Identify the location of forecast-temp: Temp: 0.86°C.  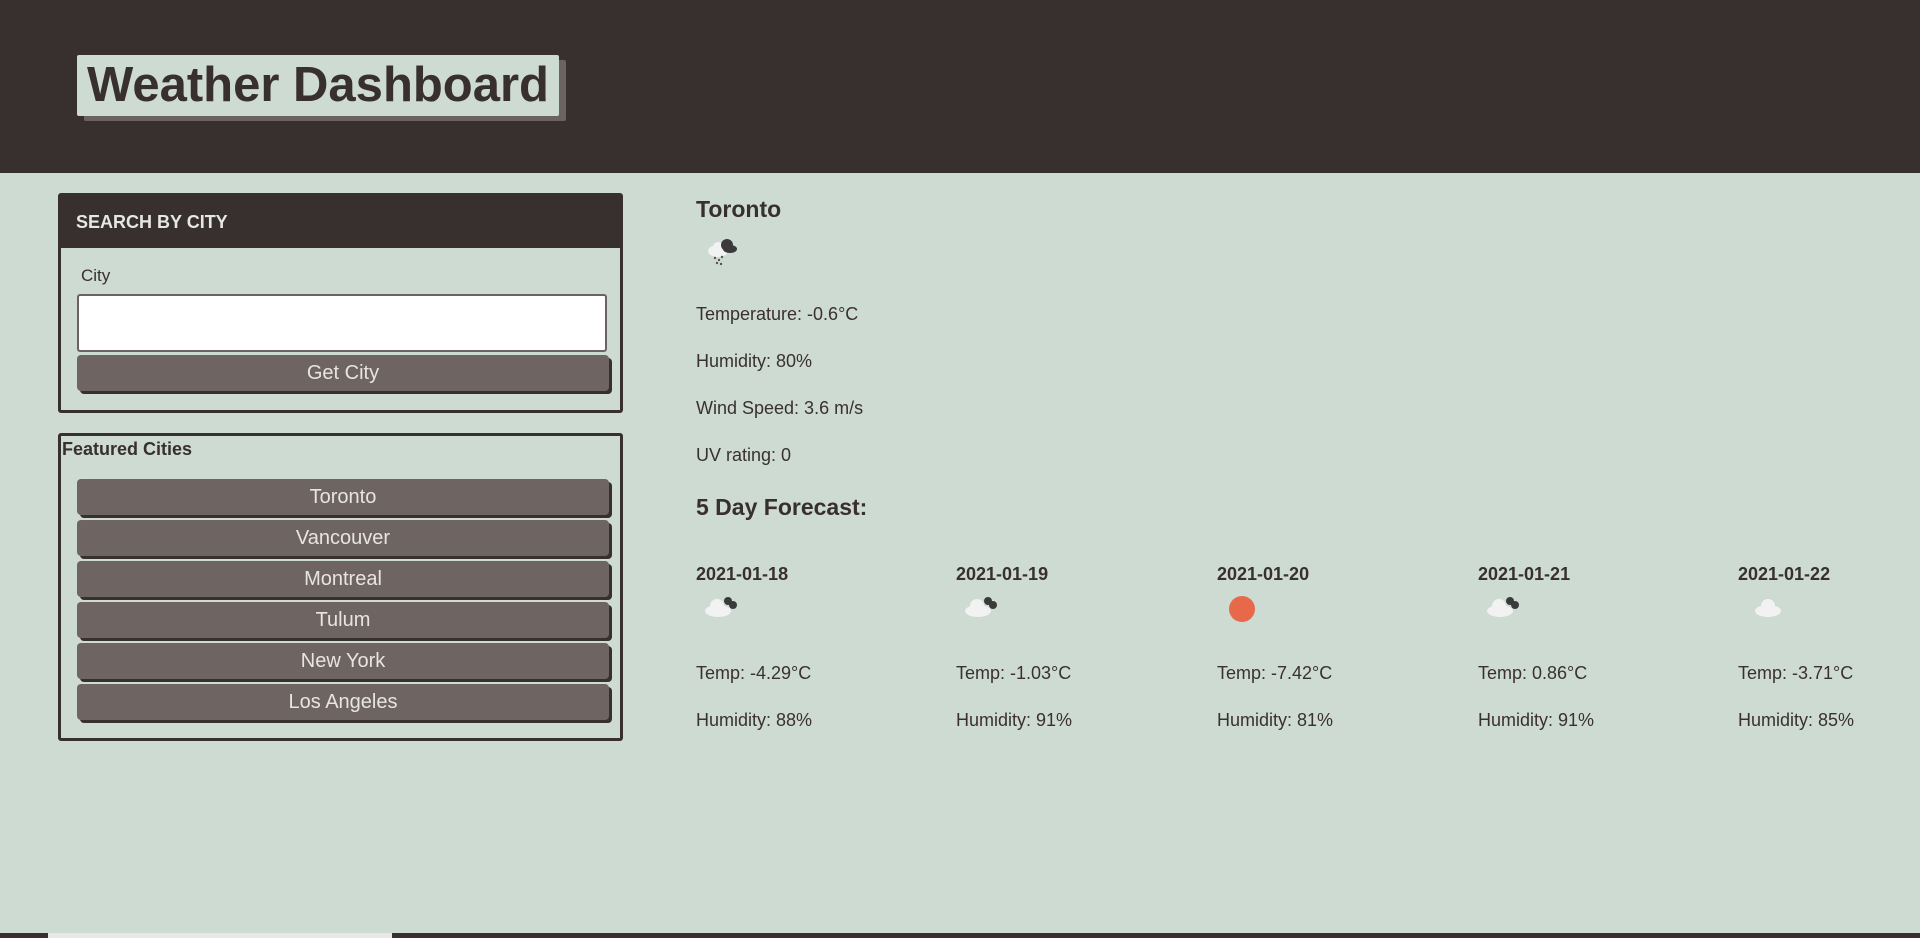
(1533, 673).